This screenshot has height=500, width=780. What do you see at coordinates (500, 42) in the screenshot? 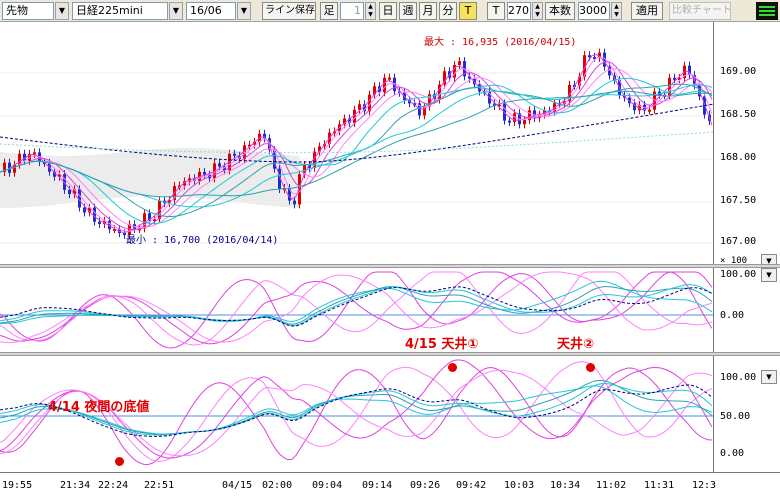
I see `max-annotation: 最大 : 16,935 (2016/04/15)` at bounding box center [500, 42].